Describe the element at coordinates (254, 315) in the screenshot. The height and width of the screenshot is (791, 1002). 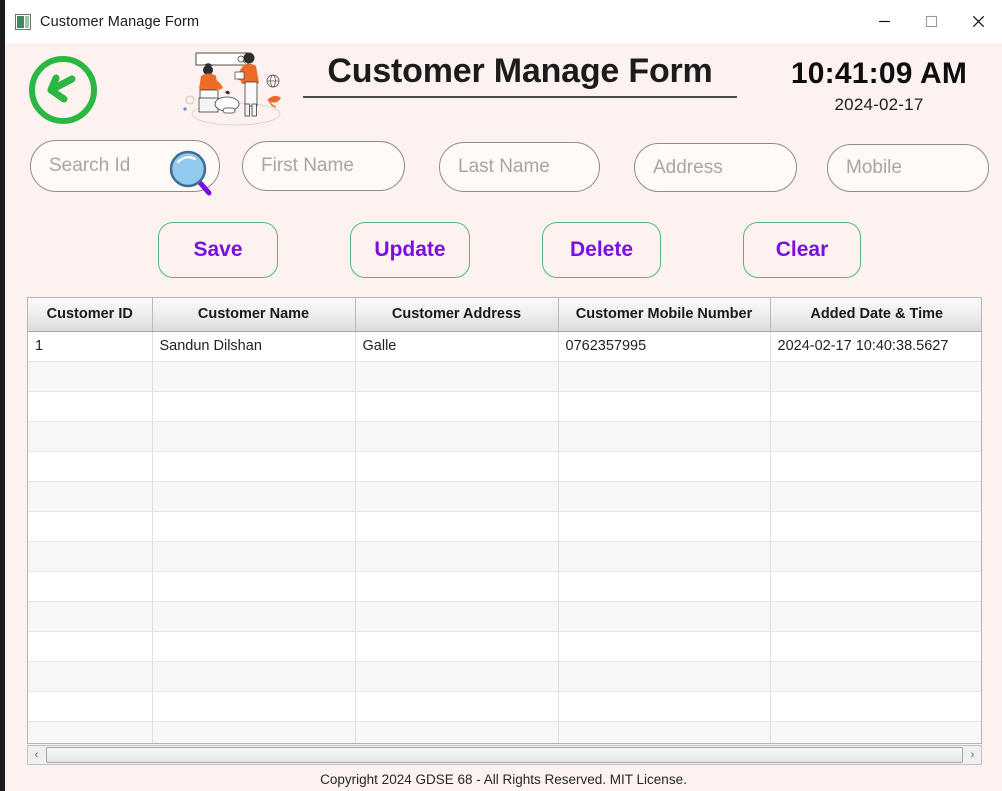
I see `column-header-customer-name: Customer Name` at that location.